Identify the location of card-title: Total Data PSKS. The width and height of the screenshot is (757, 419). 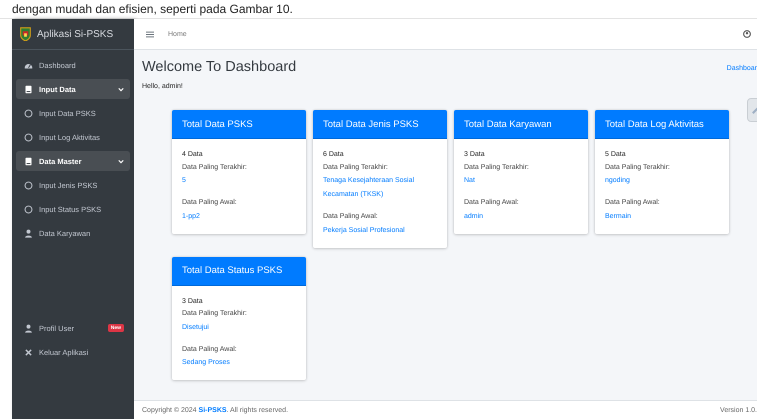
(217, 124).